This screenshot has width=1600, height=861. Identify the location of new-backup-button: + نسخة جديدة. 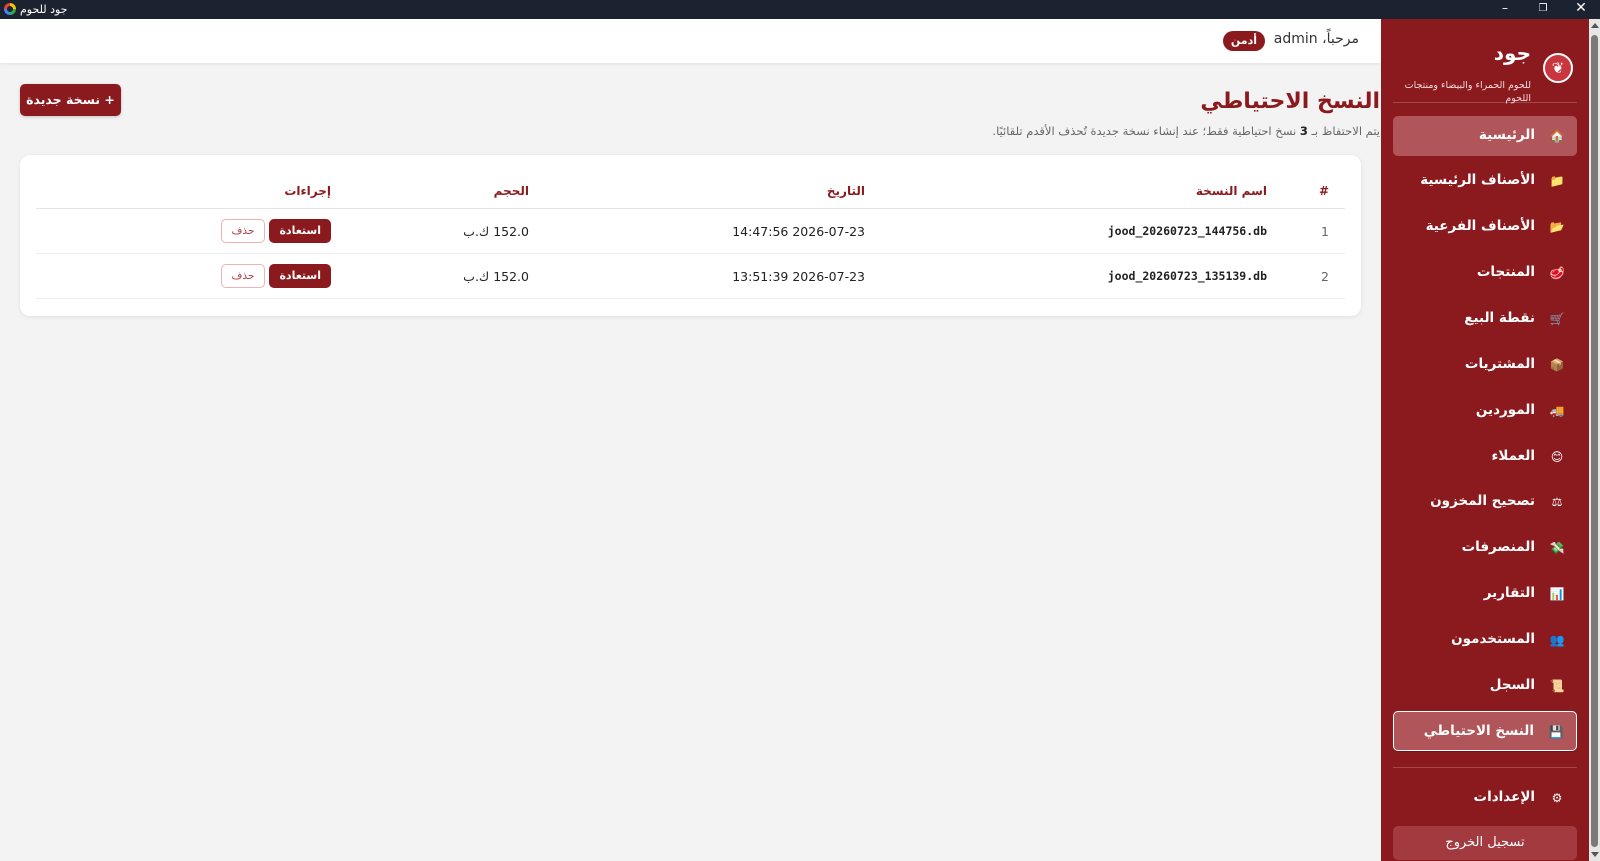
(70, 100).